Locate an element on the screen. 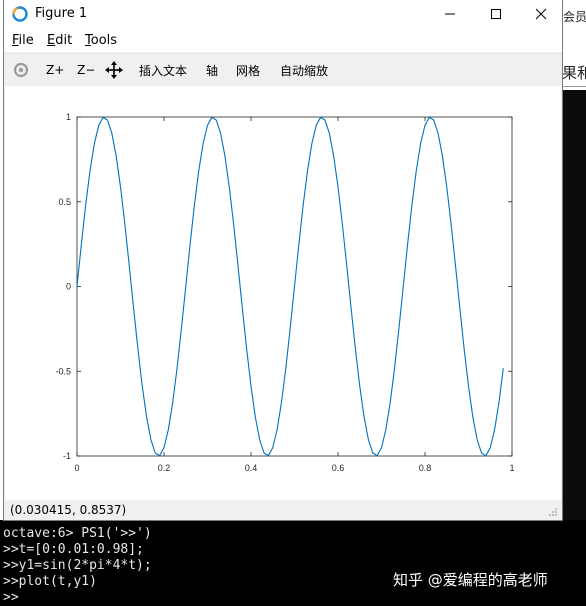 The width and height of the screenshot is (586, 606). terminal-line: >>y1=sin(2*pi*4*t); is located at coordinates (77, 565).